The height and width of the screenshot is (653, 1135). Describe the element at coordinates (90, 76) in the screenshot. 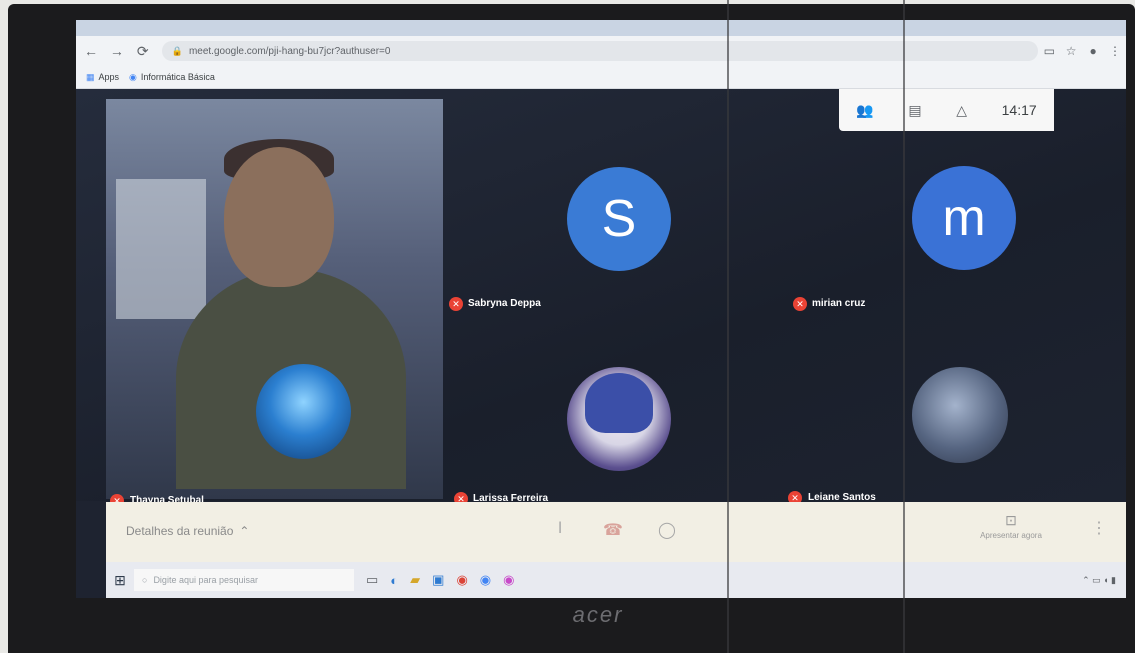

I see `apps-grid-icon: ▦` at that location.